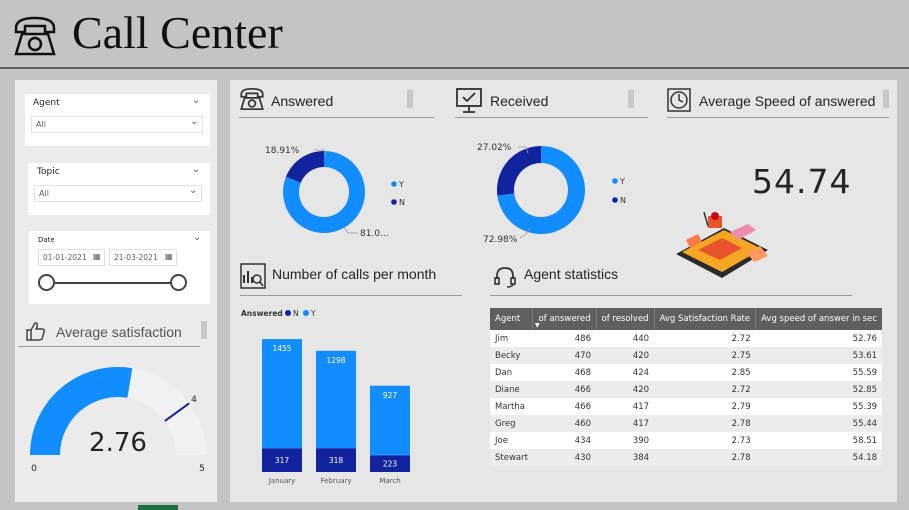 This screenshot has height=510, width=909. What do you see at coordinates (46, 282) in the screenshot?
I see `date-range-start-handle` at bounding box center [46, 282].